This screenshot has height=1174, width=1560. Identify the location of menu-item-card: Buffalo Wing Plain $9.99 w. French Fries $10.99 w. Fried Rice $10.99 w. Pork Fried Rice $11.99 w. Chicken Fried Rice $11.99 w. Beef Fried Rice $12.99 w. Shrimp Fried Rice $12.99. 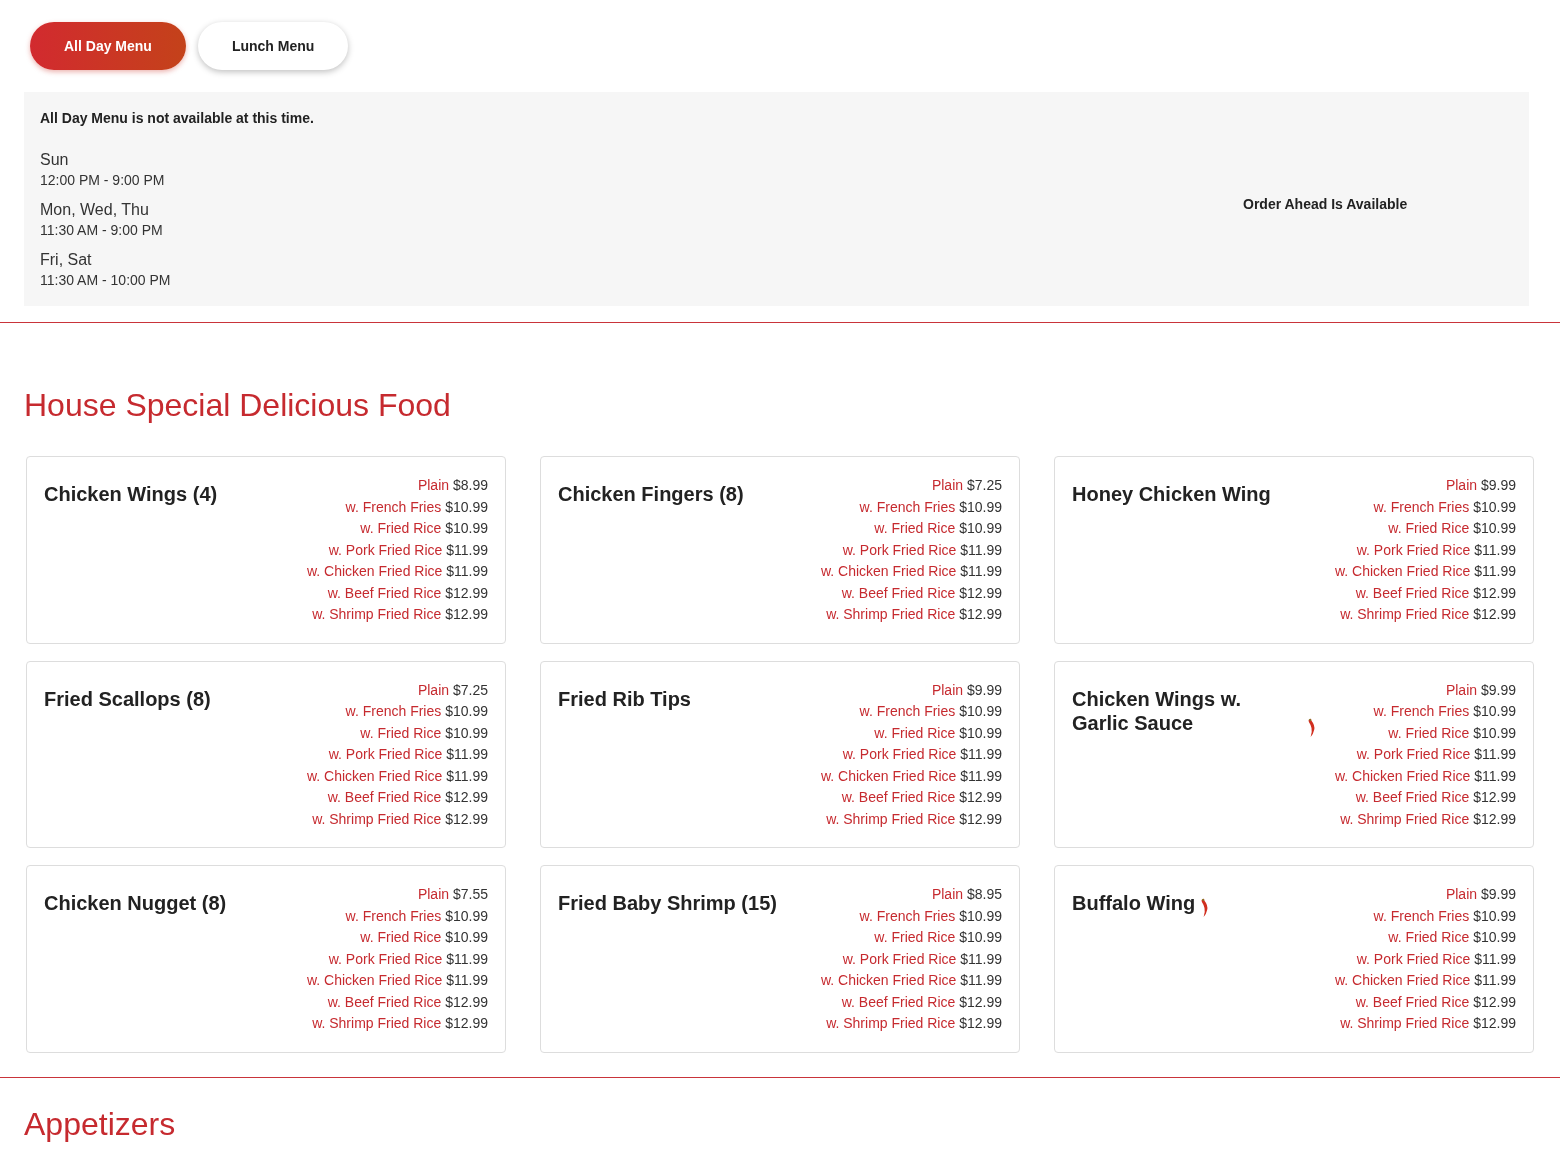
(1294, 959).